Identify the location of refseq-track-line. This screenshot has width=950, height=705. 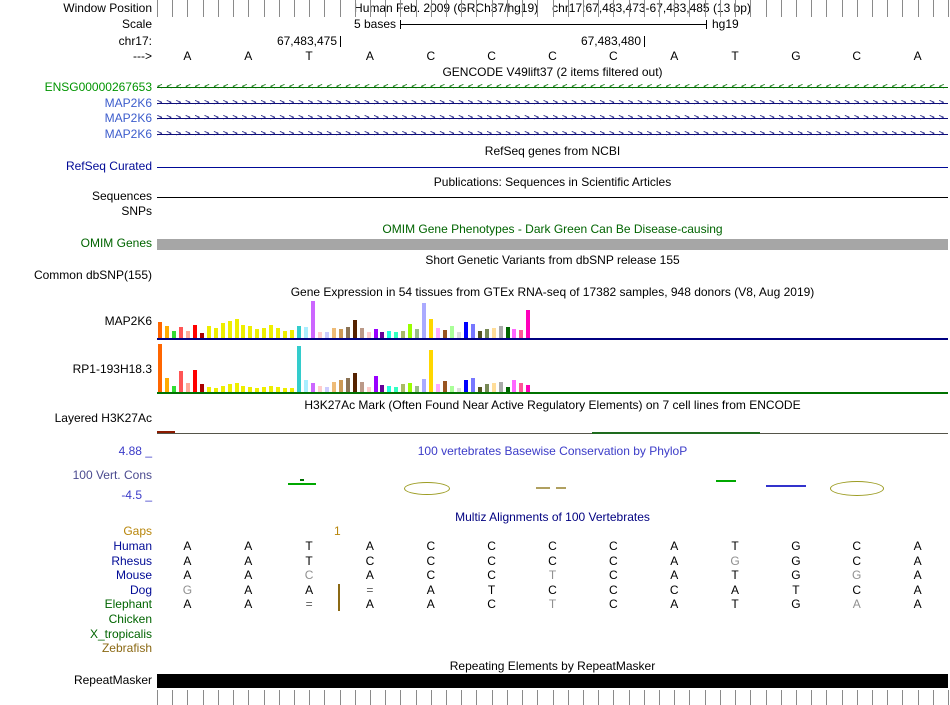
(552, 167).